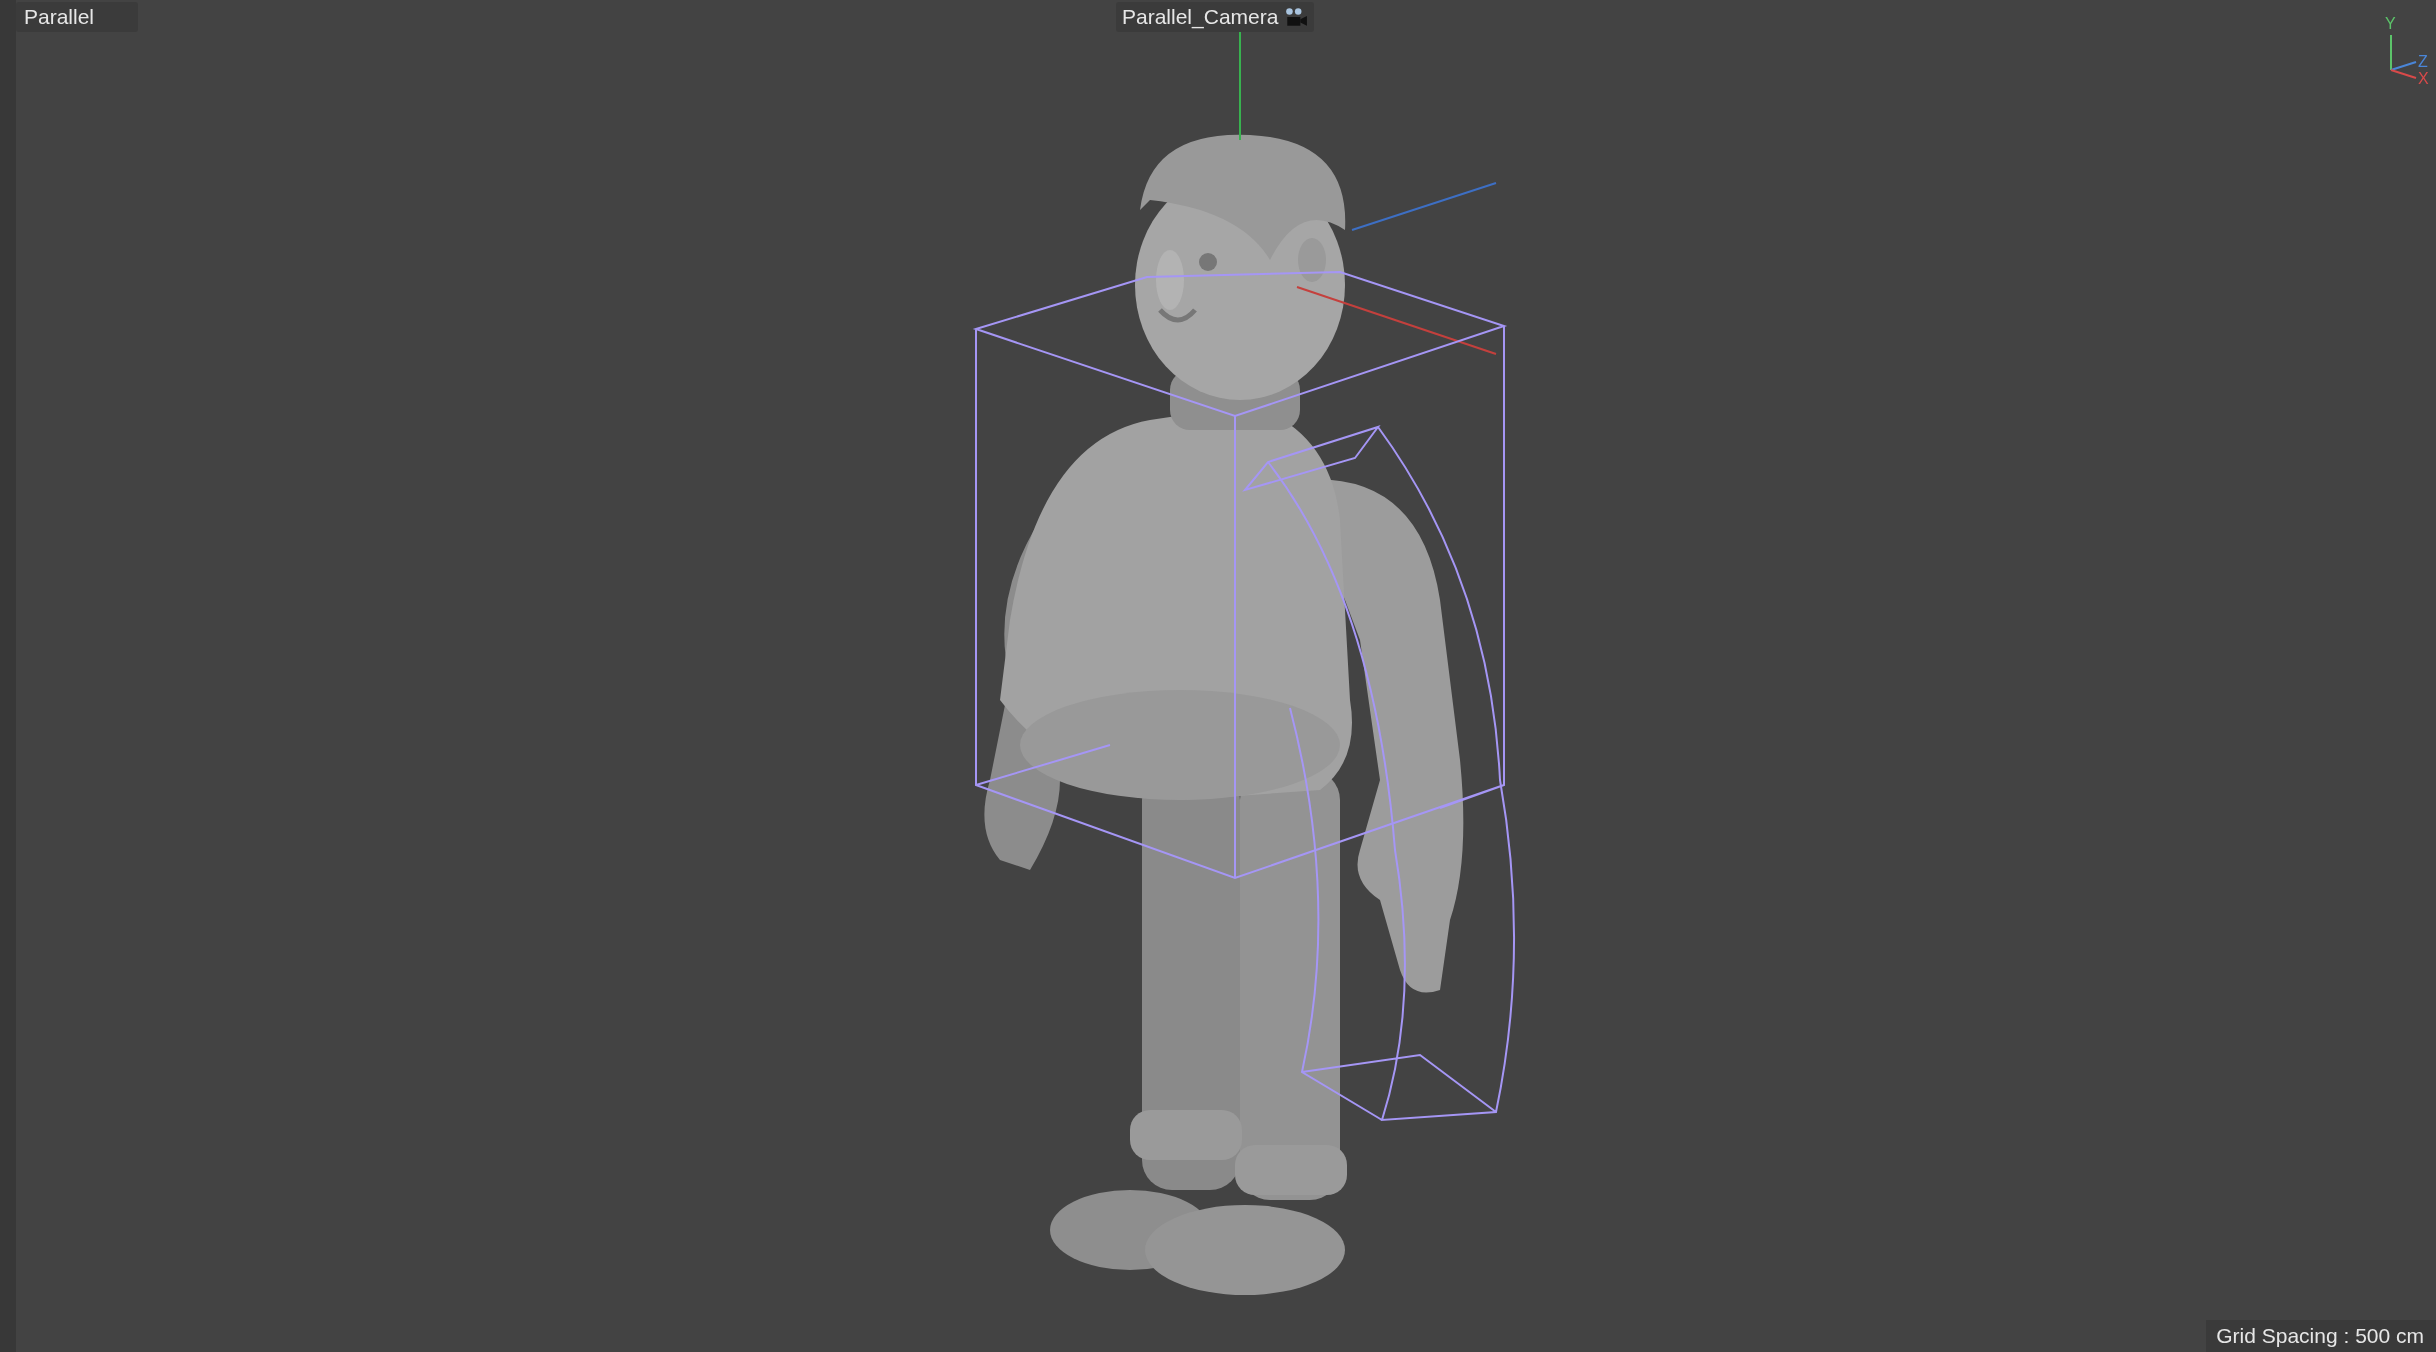  I want to click on camera-icon, so click(1296, 17).